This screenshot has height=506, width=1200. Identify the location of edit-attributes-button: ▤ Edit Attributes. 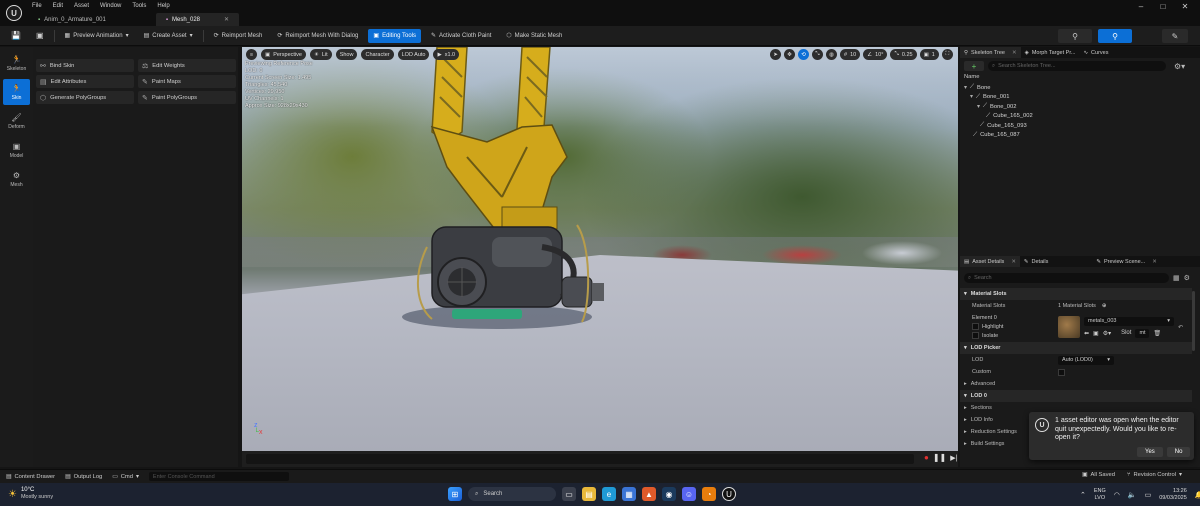
(85, 81).